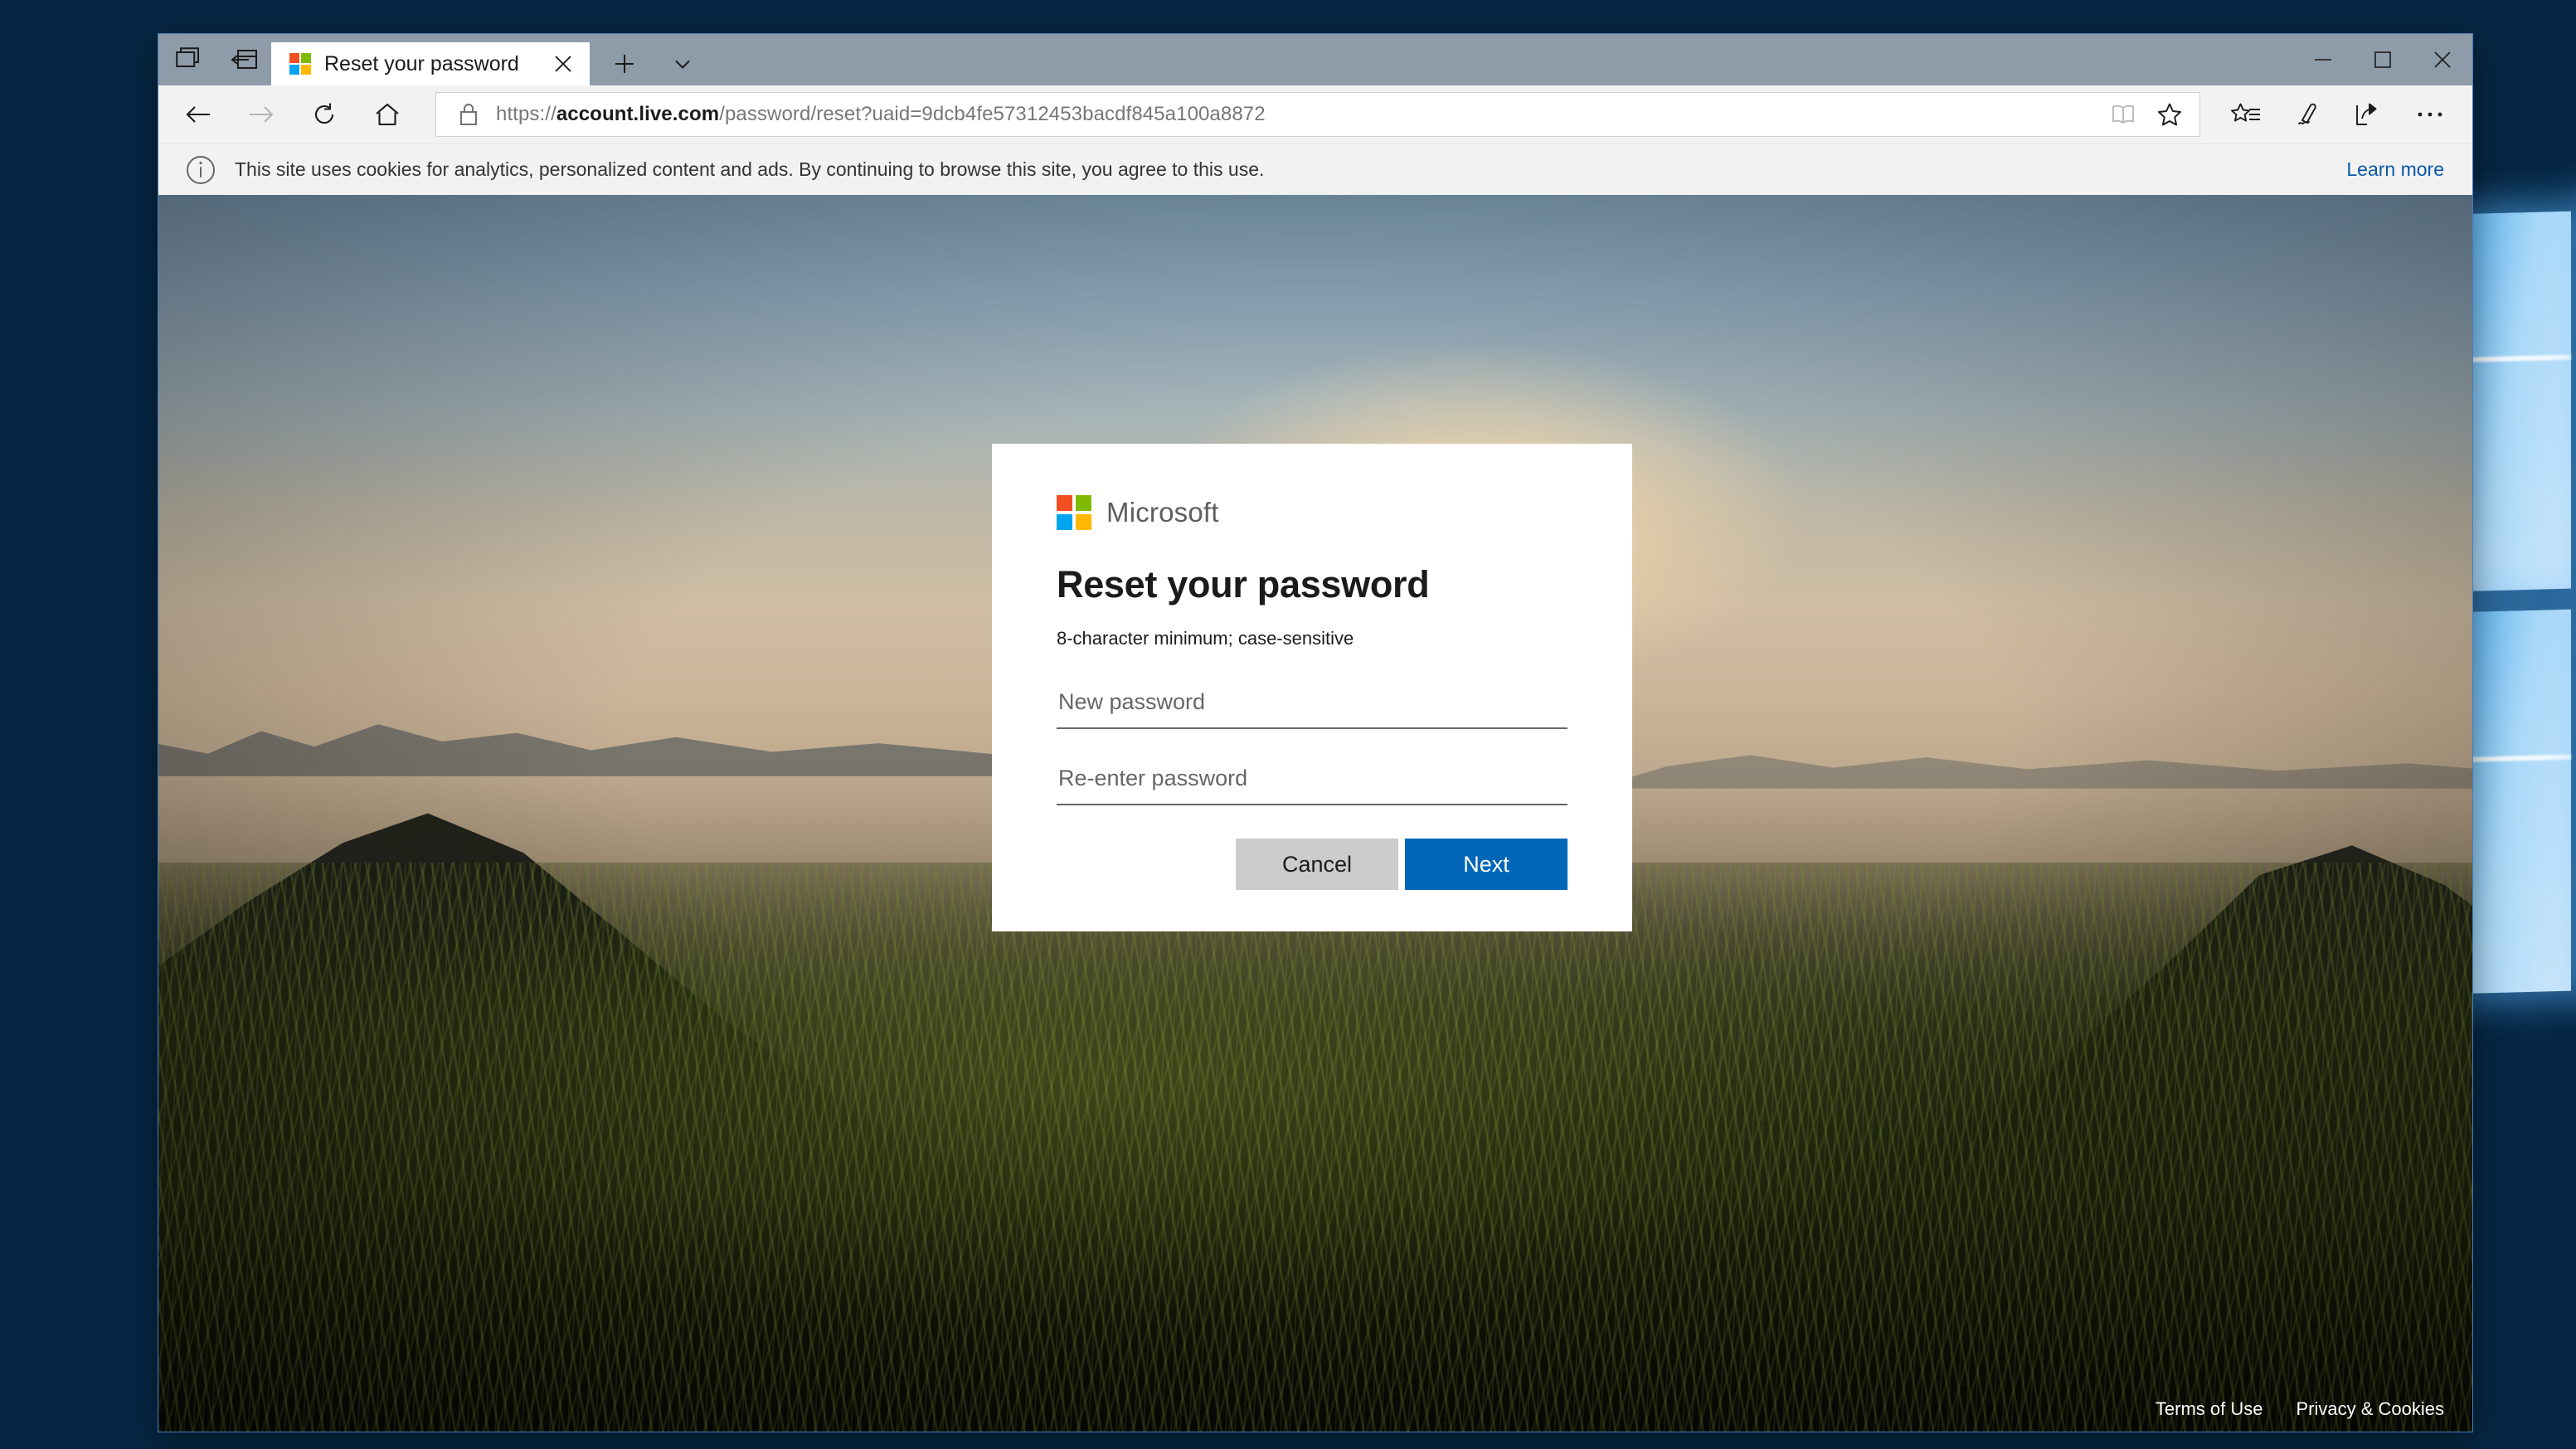  I want to click on new-tab-icon, so click(625, 63).